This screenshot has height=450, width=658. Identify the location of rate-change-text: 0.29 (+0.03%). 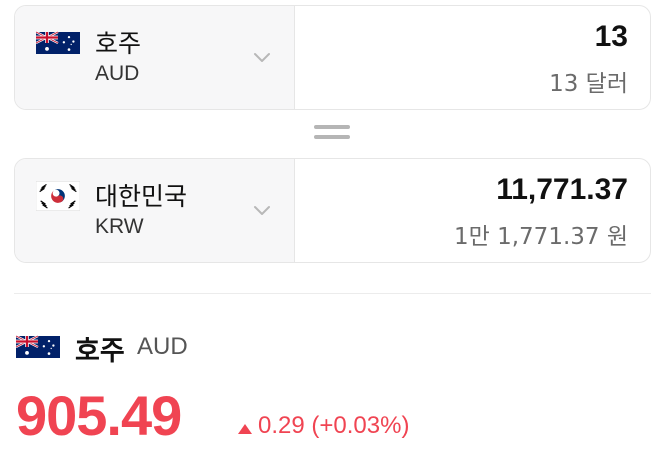
(334, 425).